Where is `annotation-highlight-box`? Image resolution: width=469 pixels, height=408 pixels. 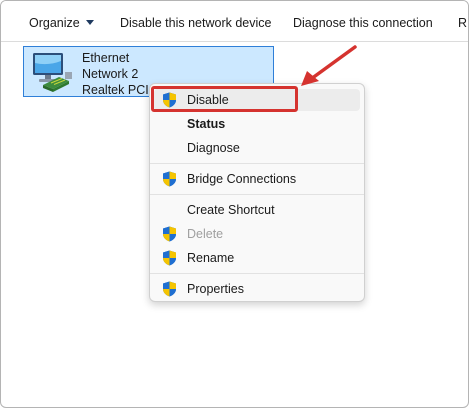
annotation-highlight-box is located at coordinates (224, 99).